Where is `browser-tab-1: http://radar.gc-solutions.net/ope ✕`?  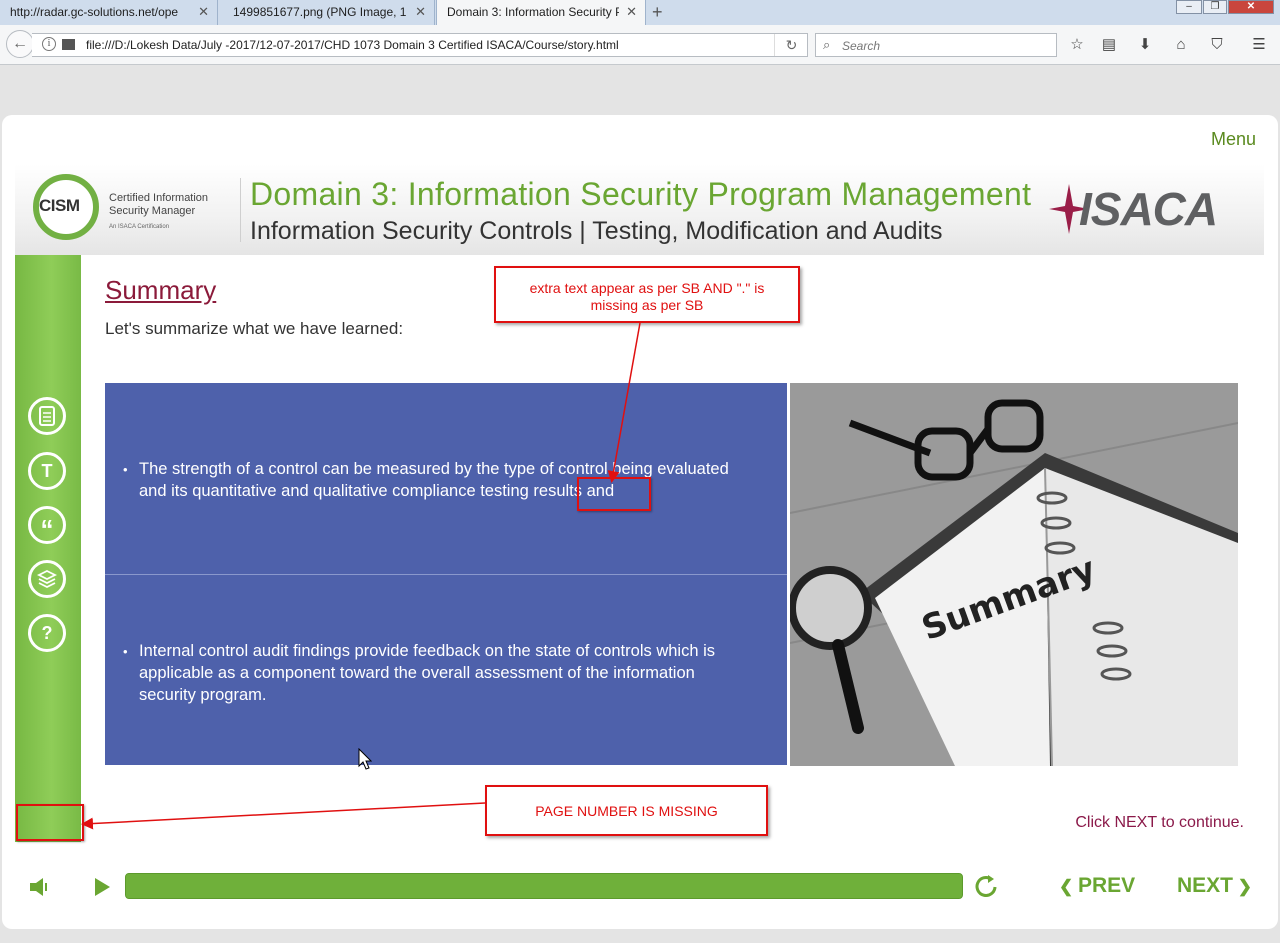 browser-tab-1: http://radar.gc-solutions.net/ope ✕ is located at coordinates (109, 12).